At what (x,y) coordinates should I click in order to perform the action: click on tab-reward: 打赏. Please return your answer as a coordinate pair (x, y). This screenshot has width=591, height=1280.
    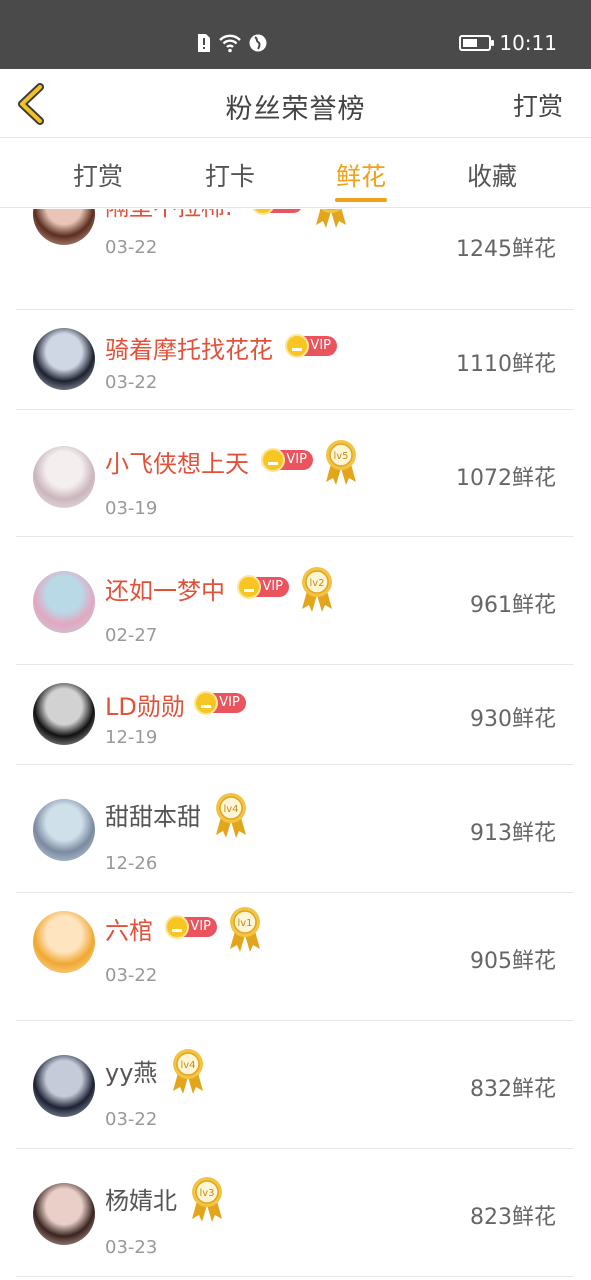
    Looking at the image, I should click on (98, 175).